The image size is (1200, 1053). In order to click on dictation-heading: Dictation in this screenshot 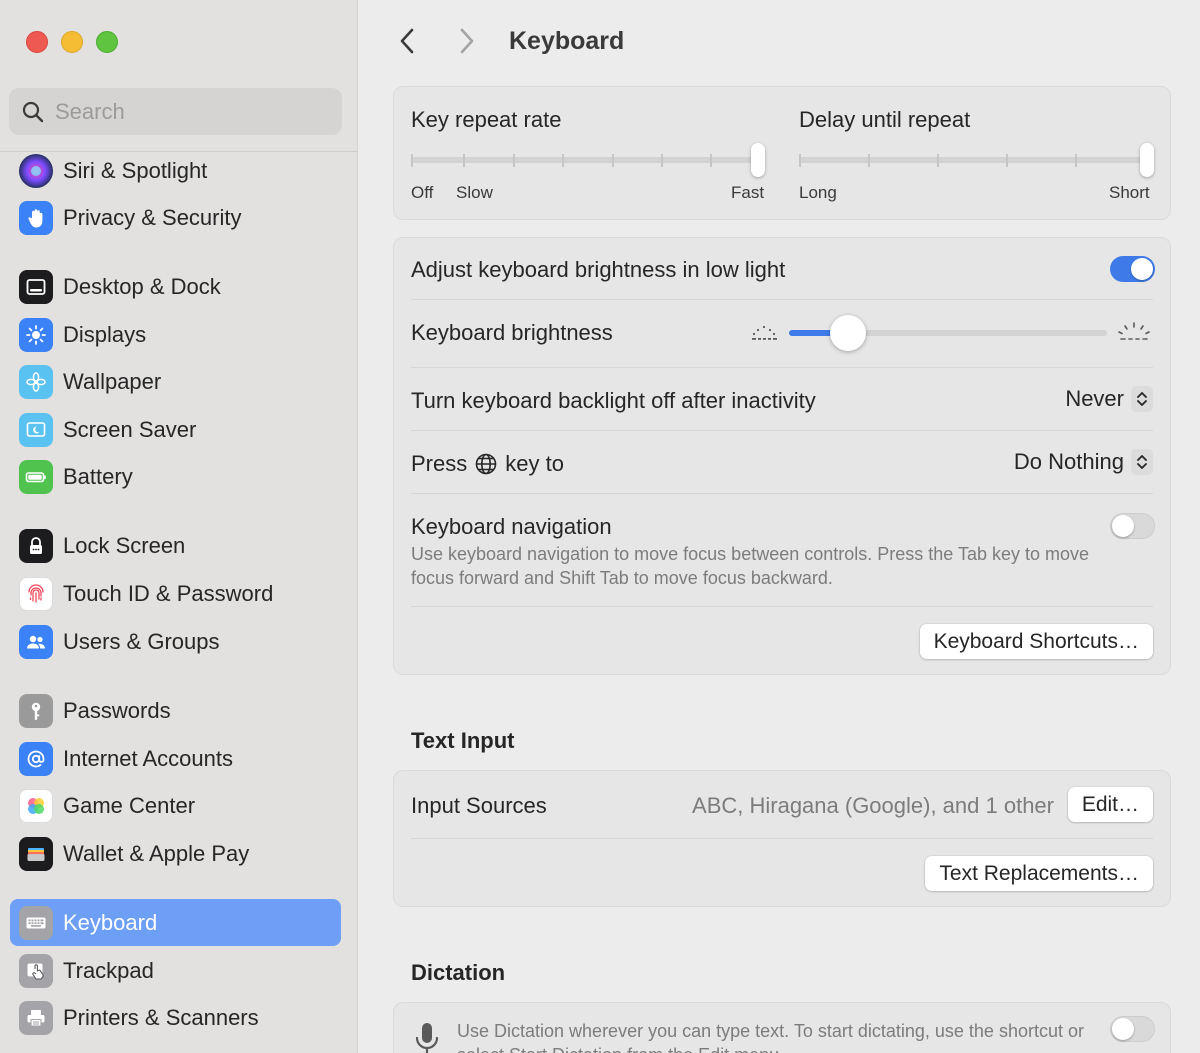, I will do `click(458, 972)`.